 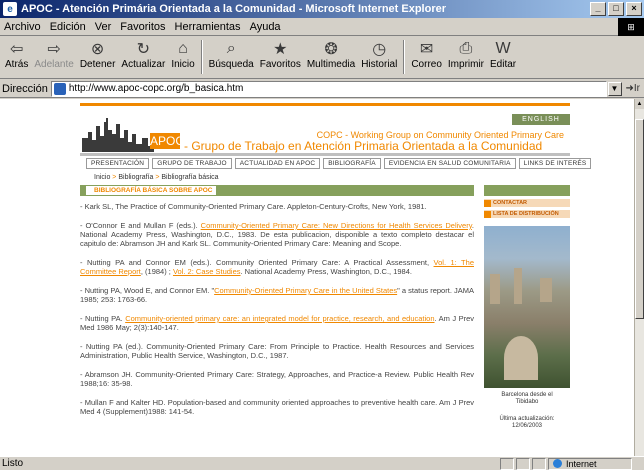 I want to click on media-button: ❂ Multimedia, so click(x=331, y=54).